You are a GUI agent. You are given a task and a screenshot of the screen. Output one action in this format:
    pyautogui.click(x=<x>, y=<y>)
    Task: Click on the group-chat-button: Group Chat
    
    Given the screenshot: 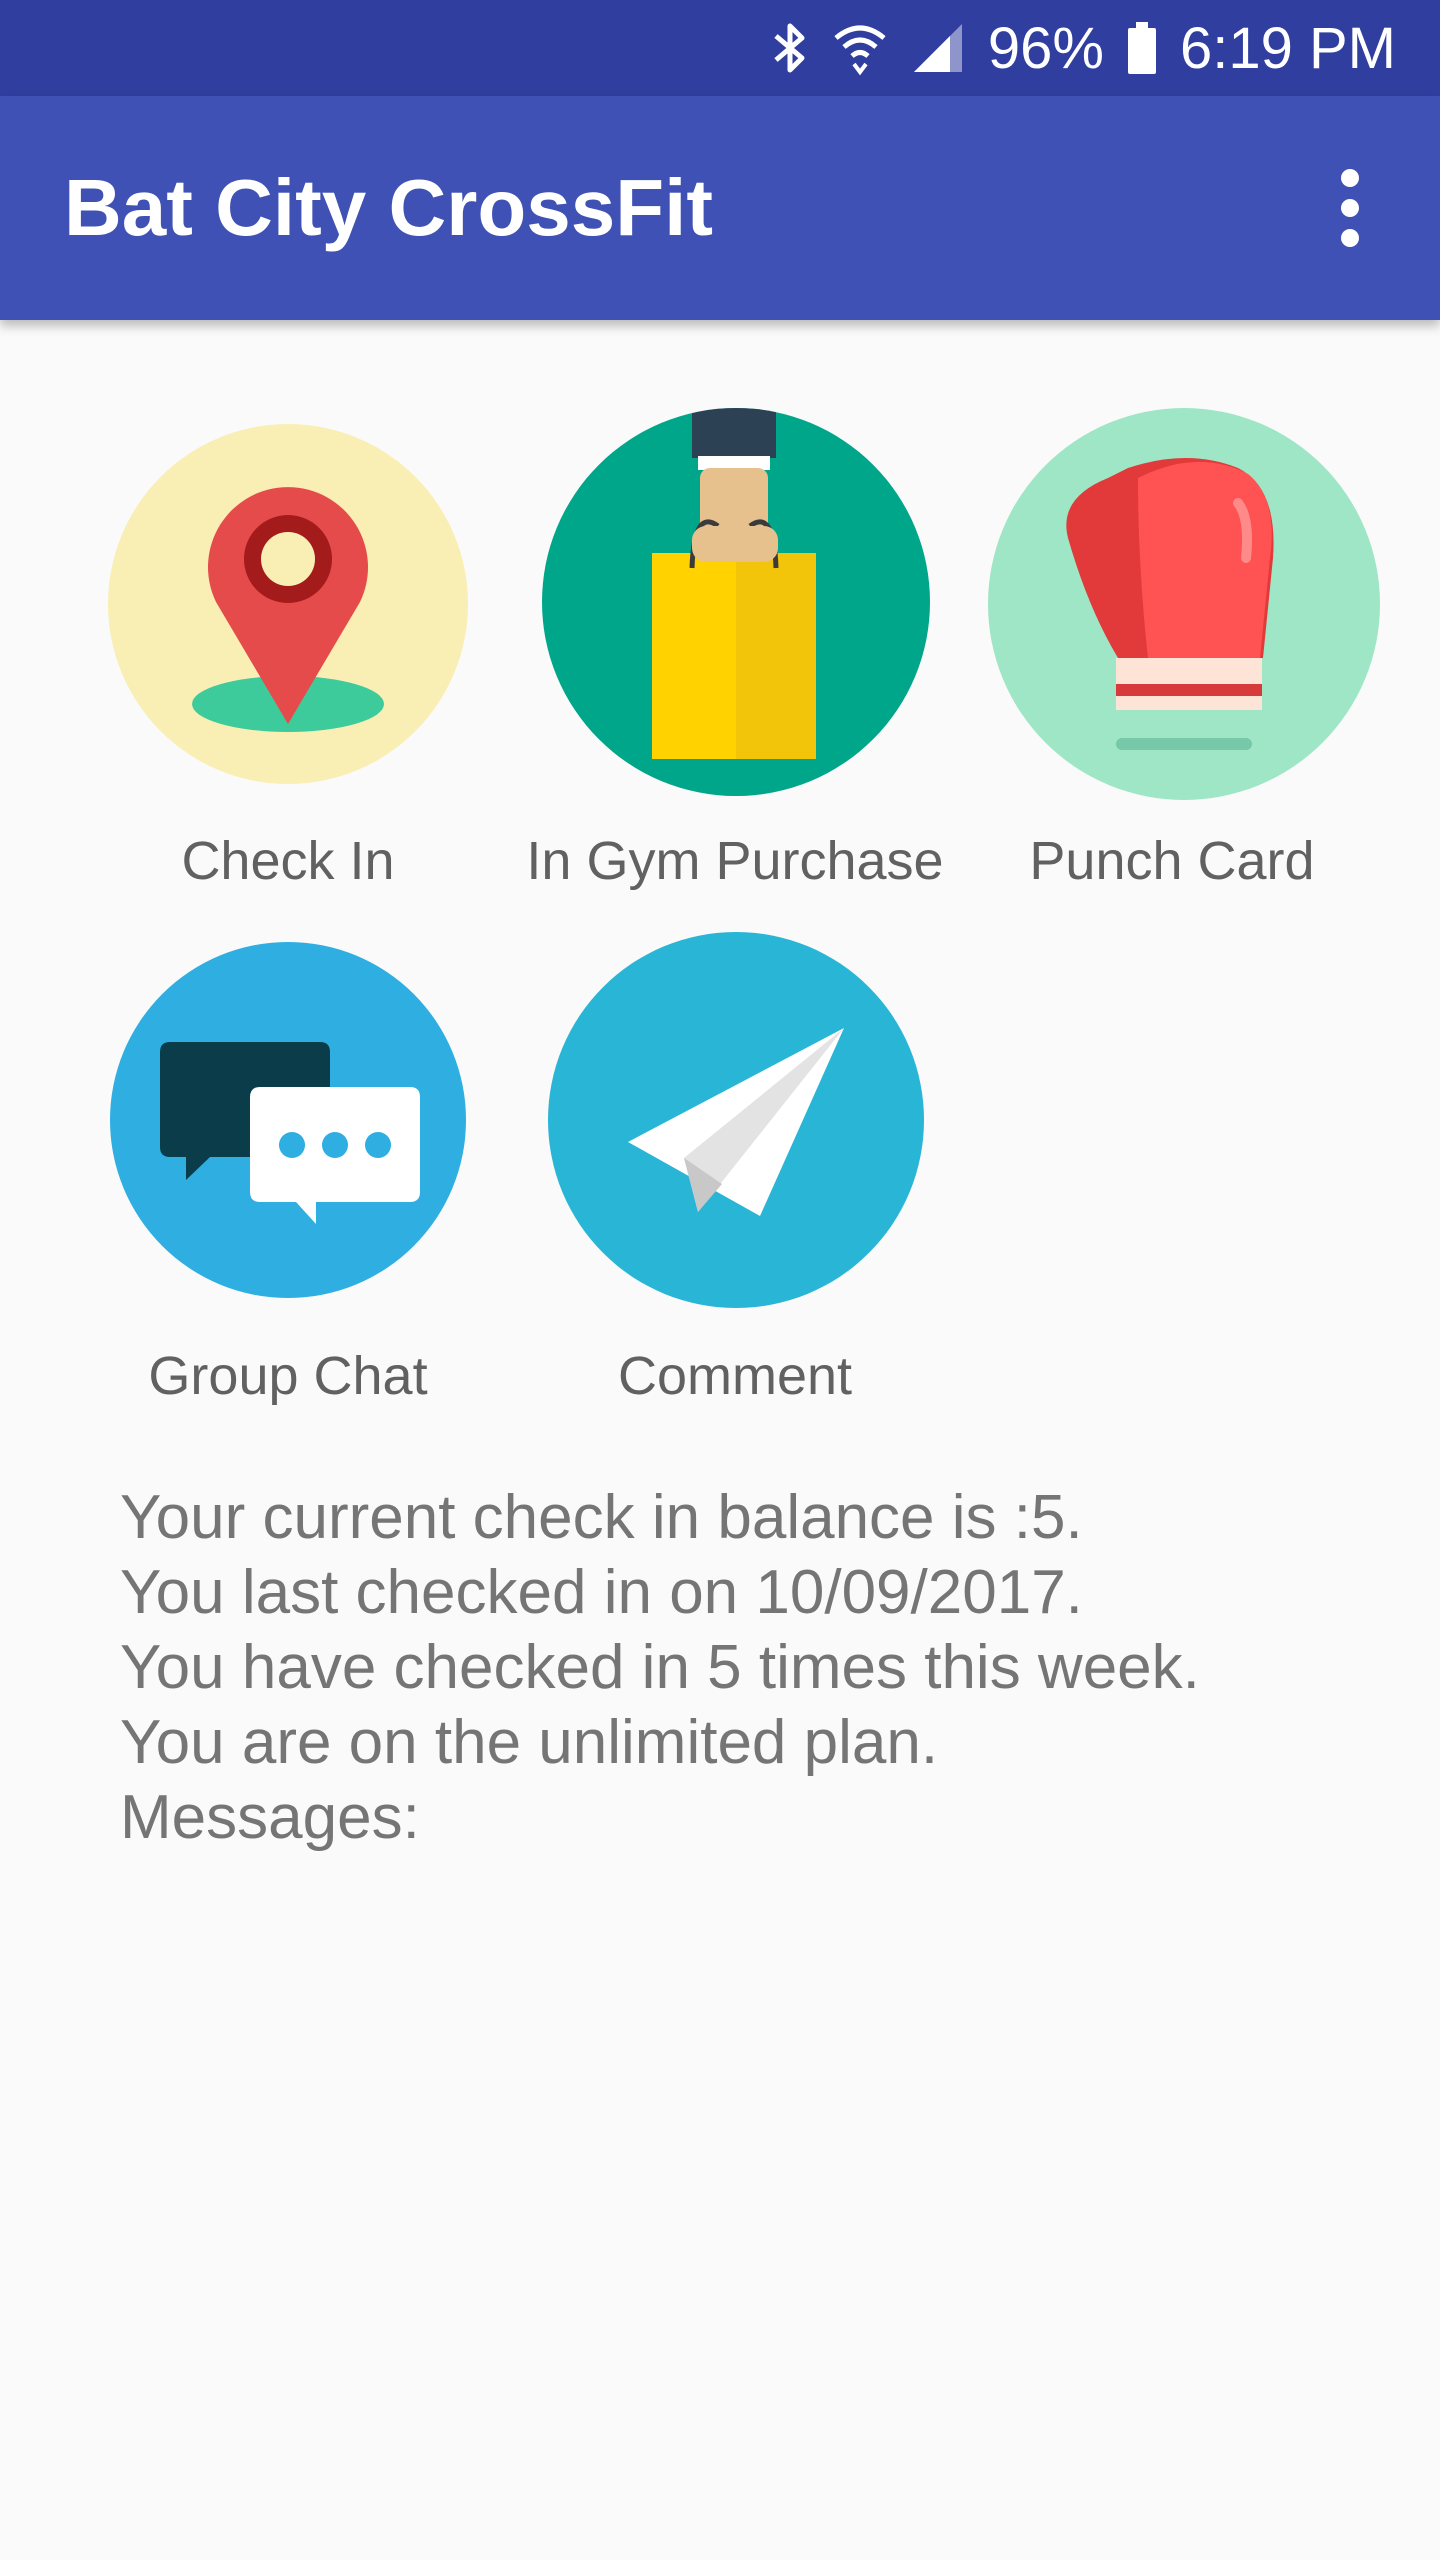 What is the action you would take?
    pyautogui.click(x=288, y=1170)
    